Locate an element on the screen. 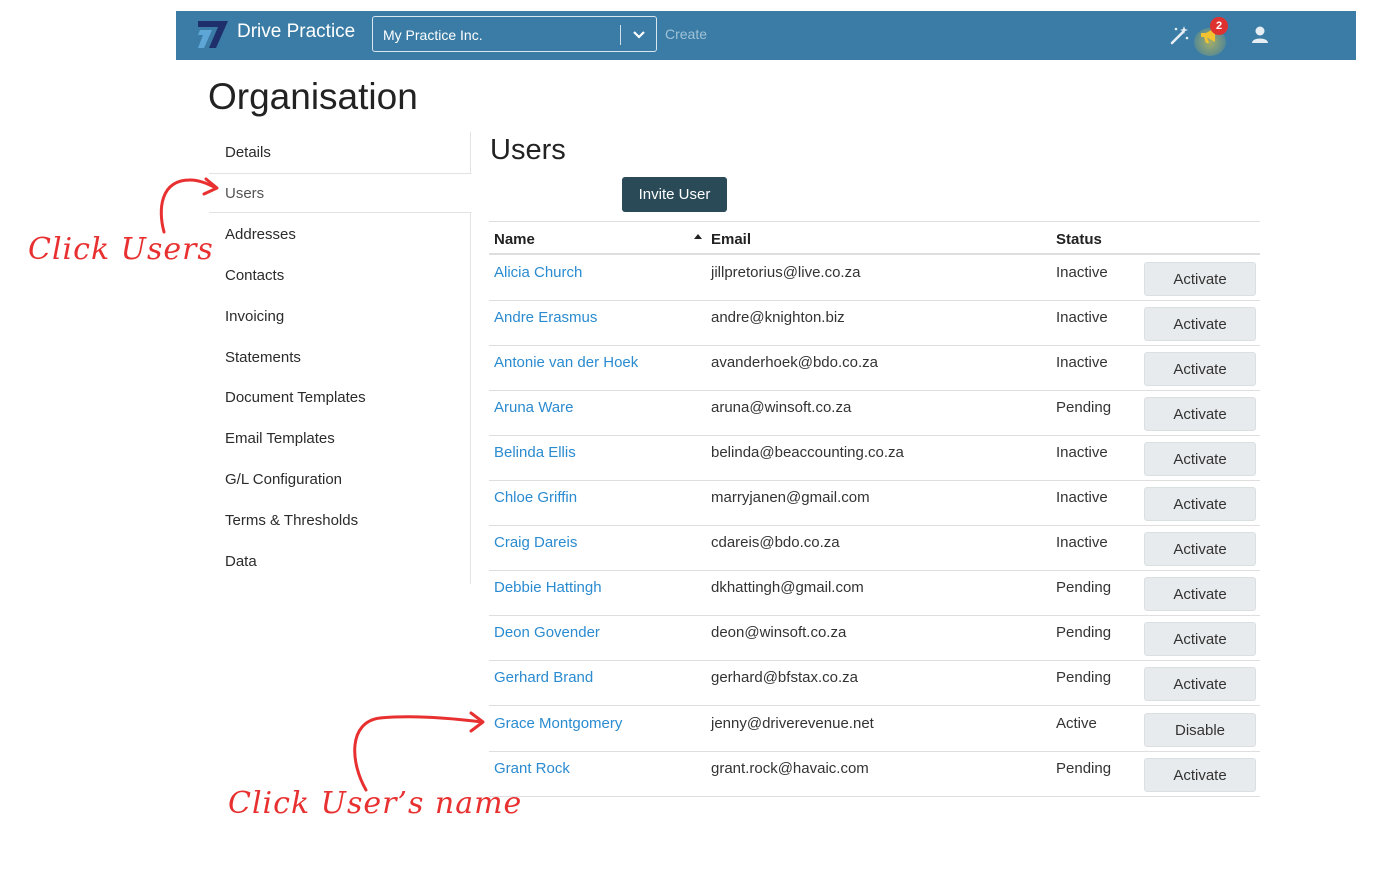  sidebar-item-contacts: Contacts is located at coordinates (340, 276).